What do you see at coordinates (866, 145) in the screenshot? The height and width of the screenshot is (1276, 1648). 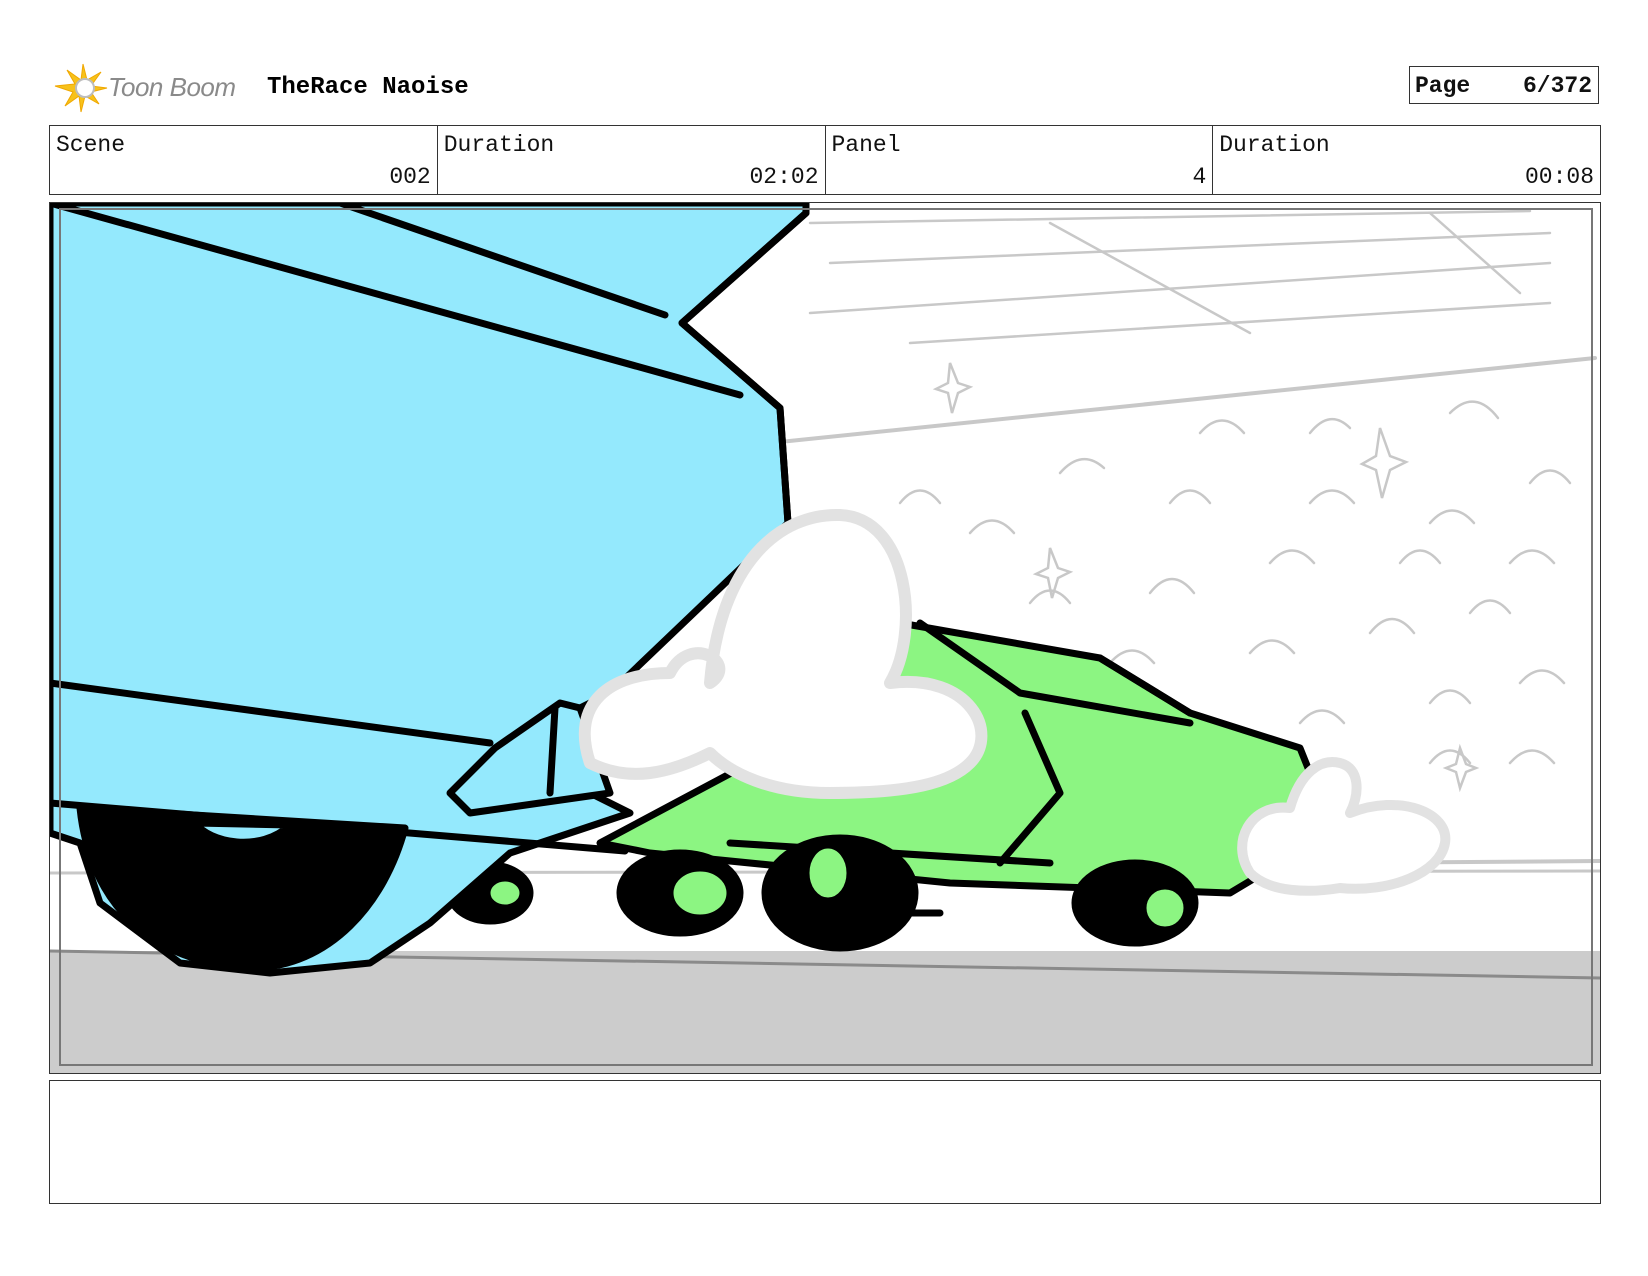 I see `panel-label: Panel` at bounding box center [866, 145].